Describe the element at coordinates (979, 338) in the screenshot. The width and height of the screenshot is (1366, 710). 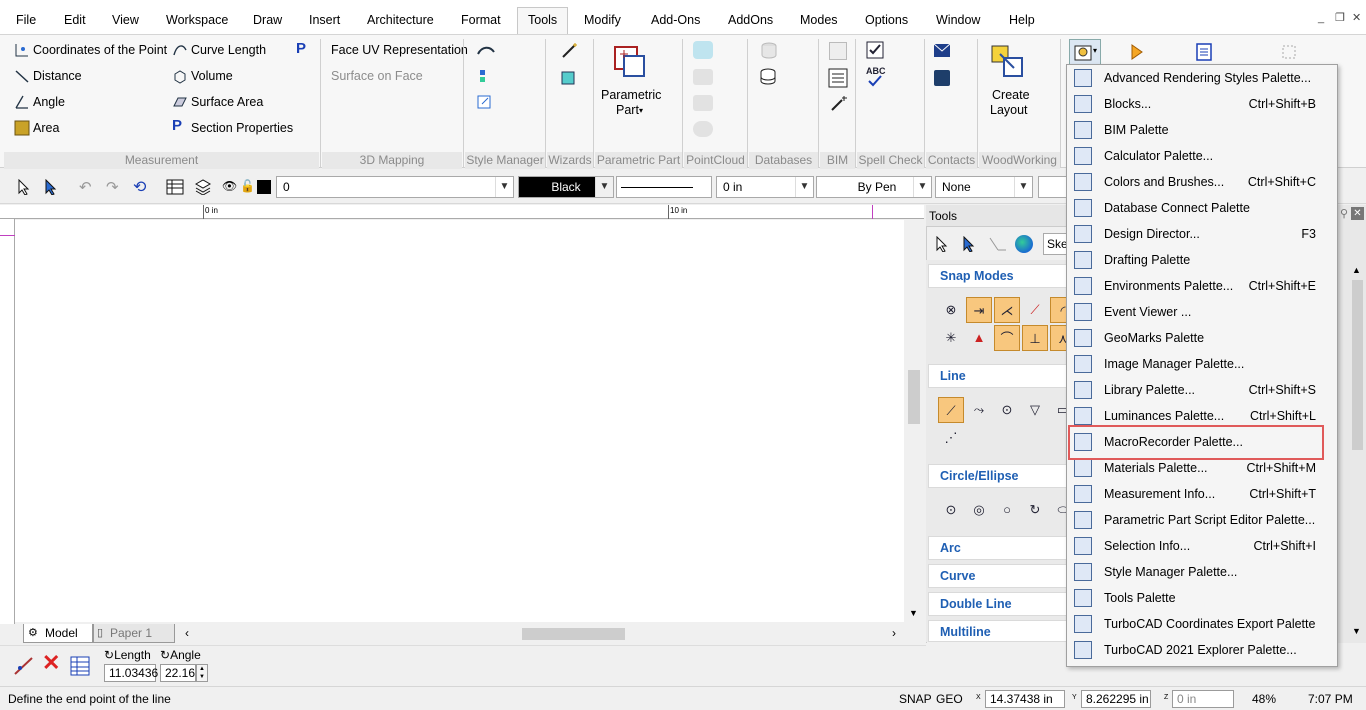
I see `snap-quadrant-icon: ▲` at that location.